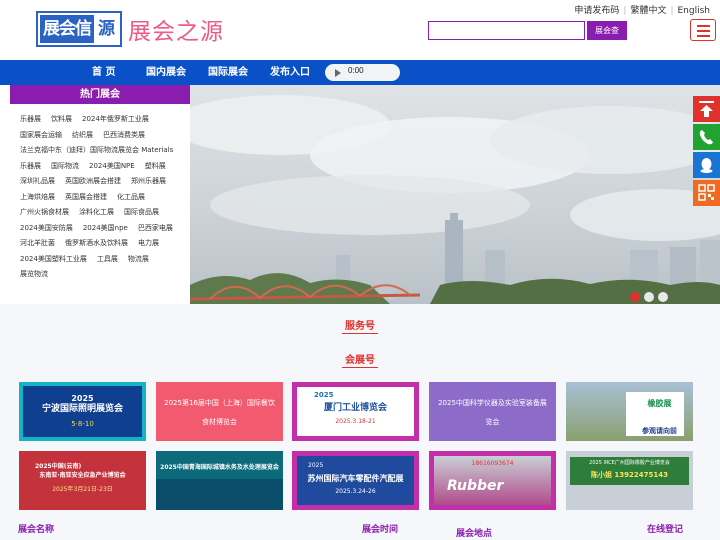 The height and width of the screenshot is (540, 720). I want to click on hot-row: 乐器展 饮料展 2024年俄罗斯工业展, so click(105, 120).